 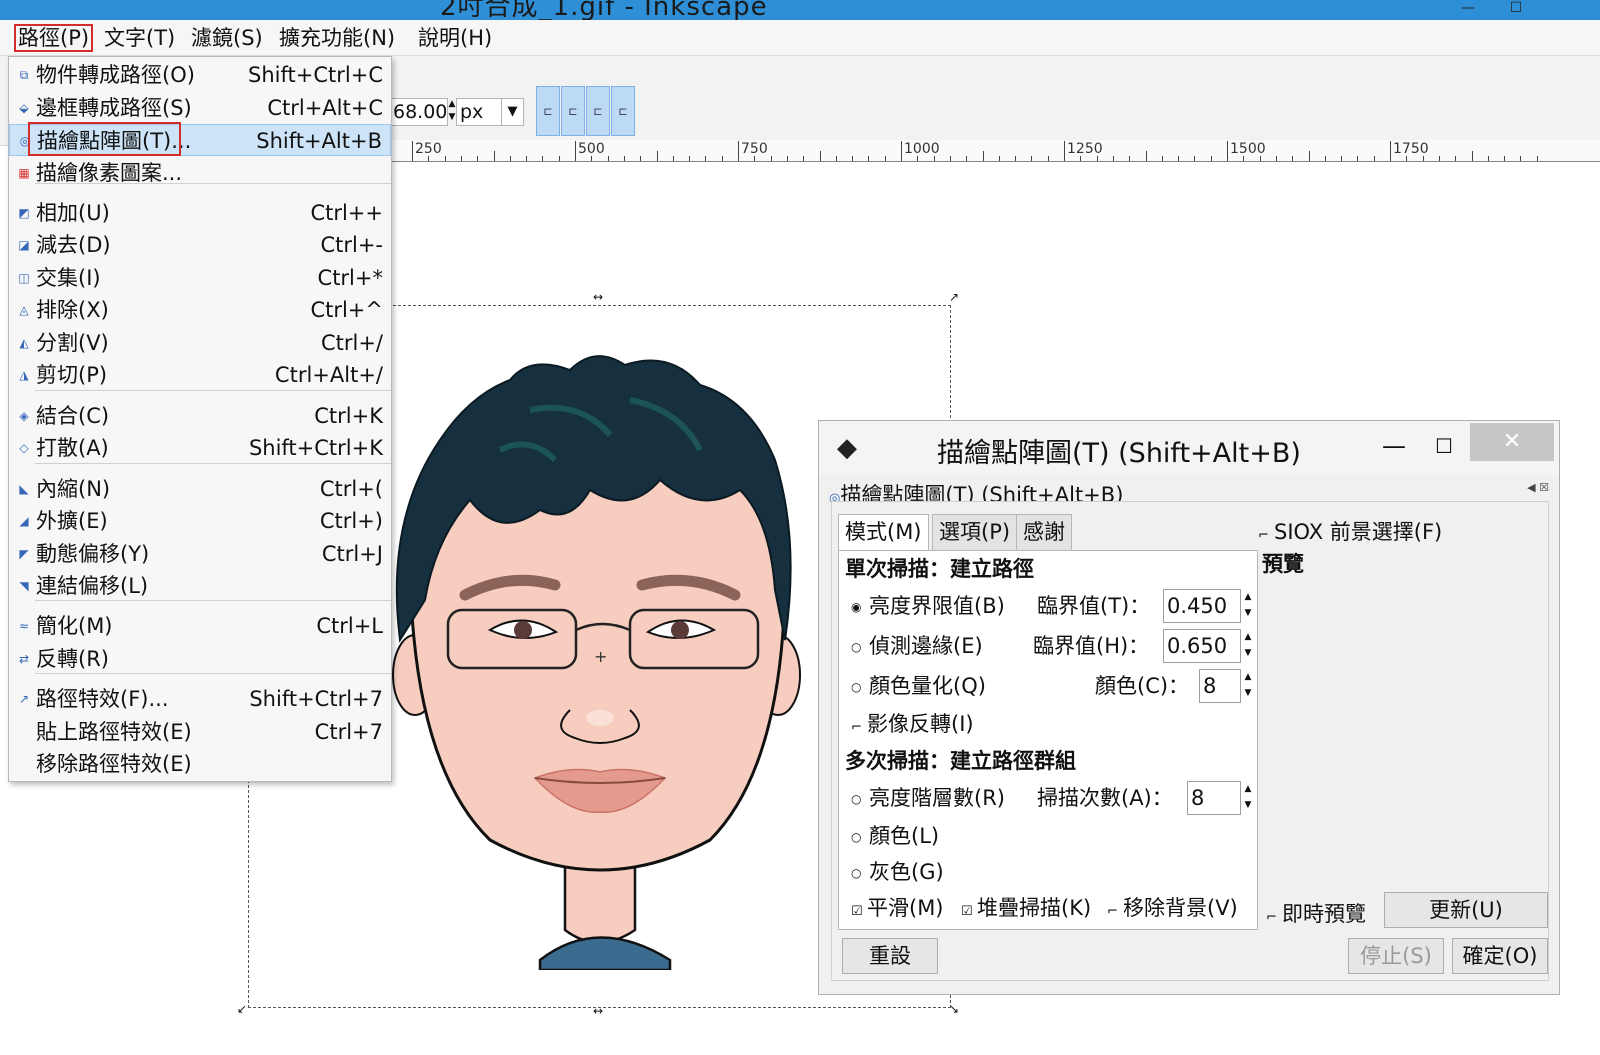 I want to click on menu-item-exclusion: ◬ 排除(X) Ctrl+^, so click(x=200, y=310).